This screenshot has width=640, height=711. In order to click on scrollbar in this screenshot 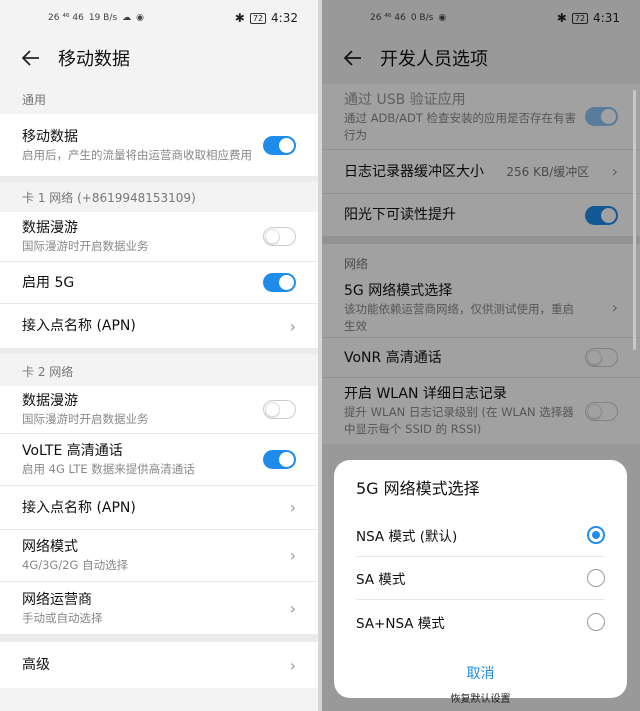, I will do `click(634, 220)`.